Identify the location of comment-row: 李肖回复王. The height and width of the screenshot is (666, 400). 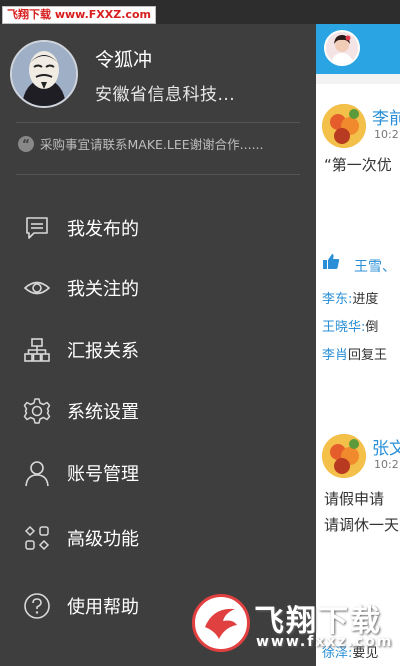
(354, 353).